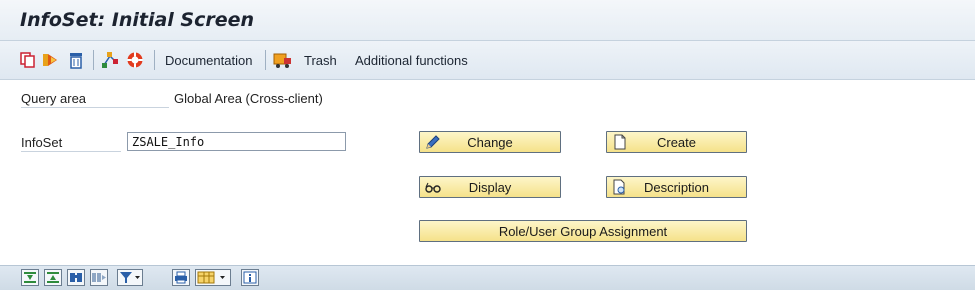  Describe the element at coordinates (53, 277) in the screenshot. I see `sort-descending-icon` at that location.